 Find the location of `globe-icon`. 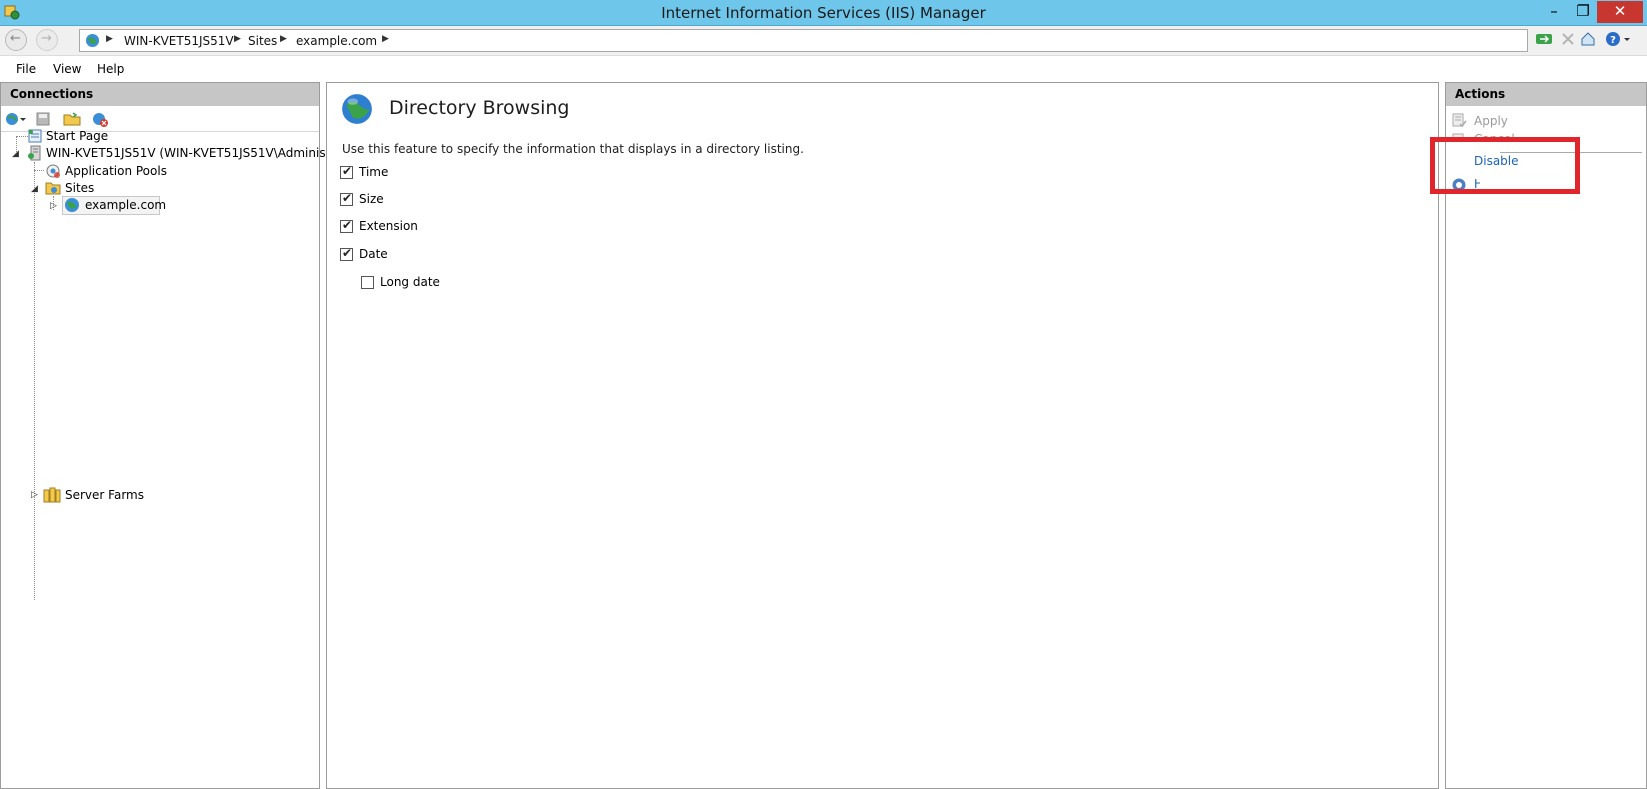

globe-icon is located at coordinates (92, 42).